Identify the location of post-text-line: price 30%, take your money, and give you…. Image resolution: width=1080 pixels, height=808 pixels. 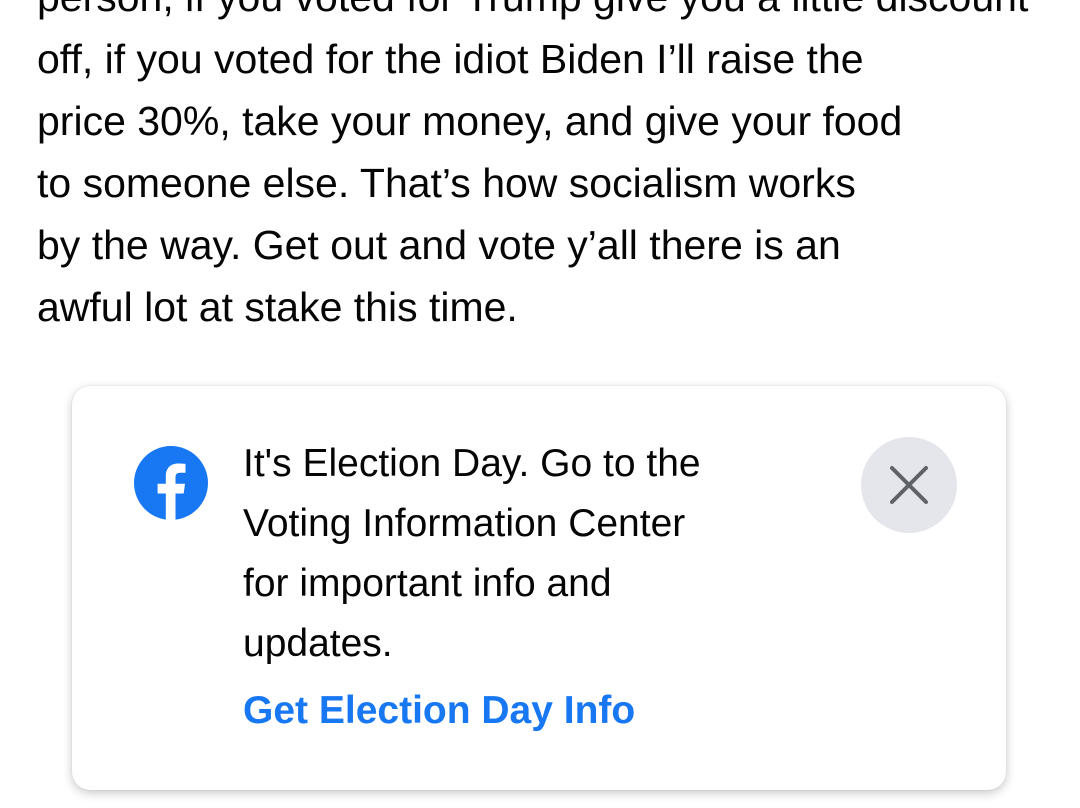
(470, 121).